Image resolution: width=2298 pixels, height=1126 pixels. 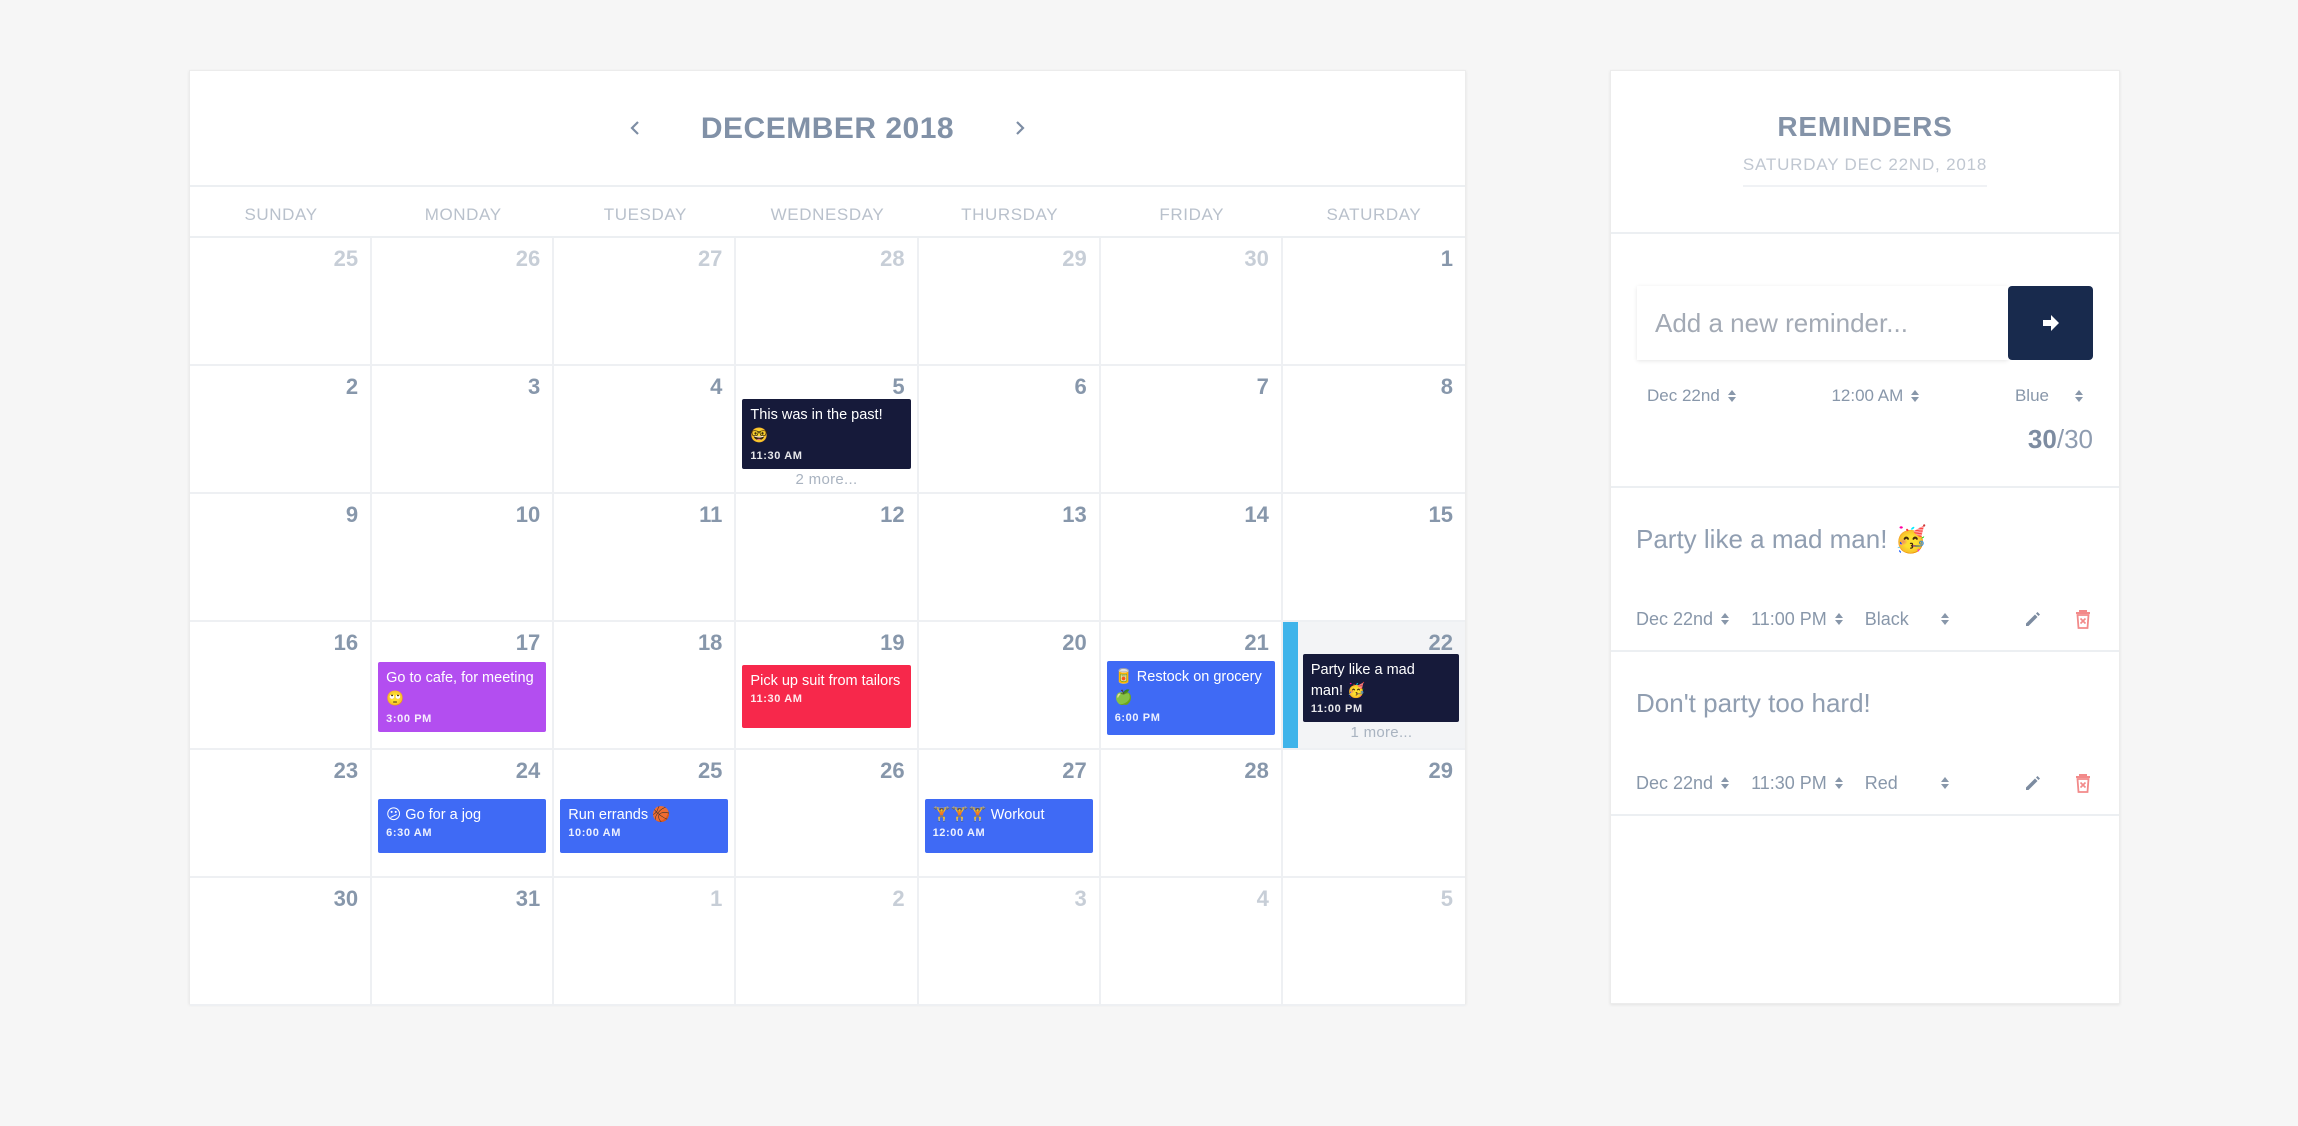 What do you see at coordinates (462, 697) in the screenshot?
I see `event-card: Go to cafe, for meeting 🙄 3:00 PM` at bounding box center [462, 697].